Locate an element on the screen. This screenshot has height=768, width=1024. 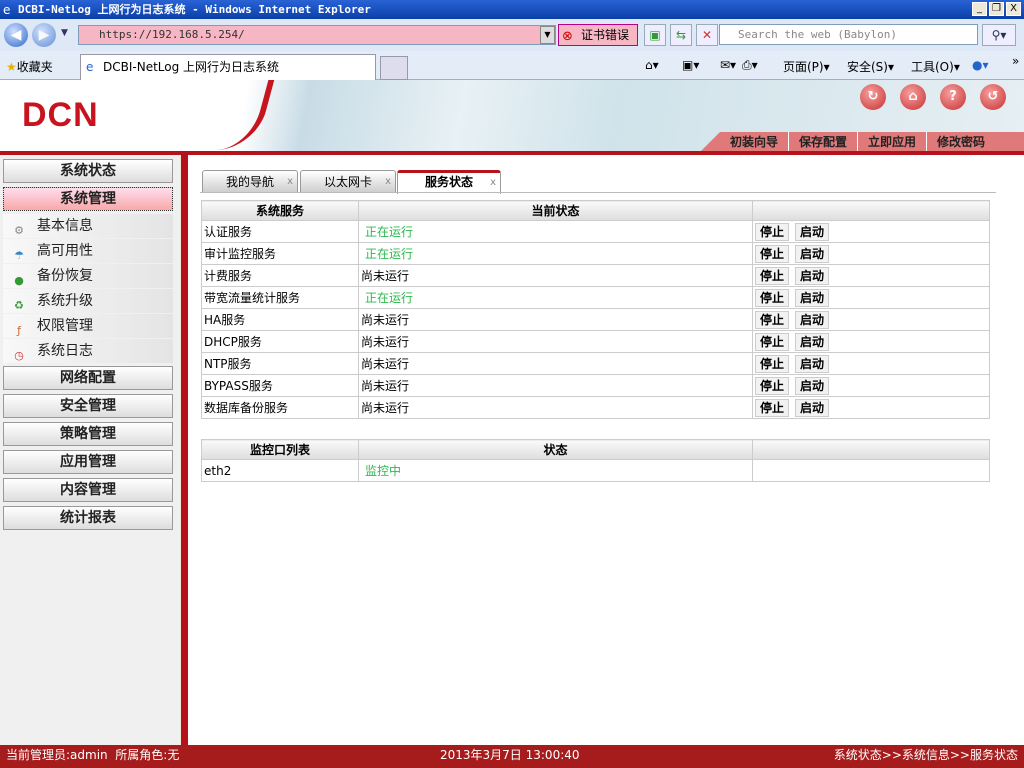
table-row: DHCP服务 尚未运行 停止 启动 is located at coordinates (595, 341).